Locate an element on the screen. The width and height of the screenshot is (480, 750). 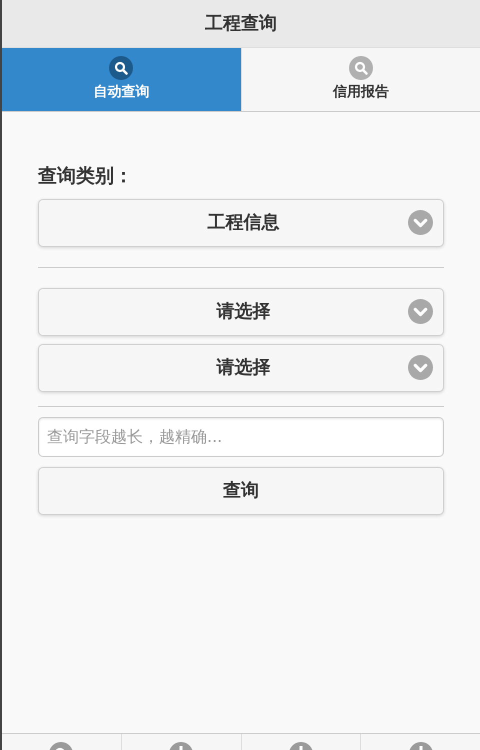
tab: 自动查询 is located at coordinates (121, 79).